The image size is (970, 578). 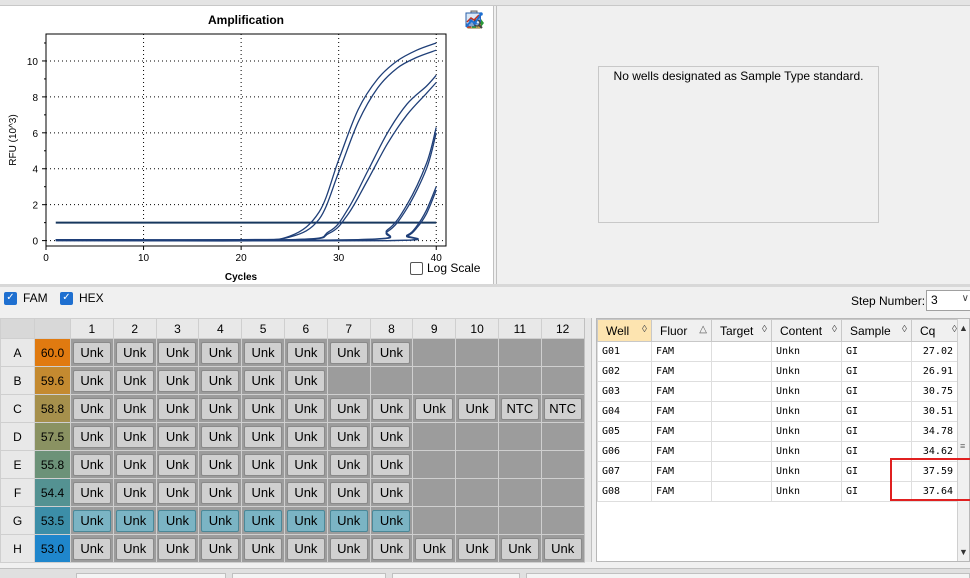 I want to click on plate-column-header: 3, so click(x=177, y=328).